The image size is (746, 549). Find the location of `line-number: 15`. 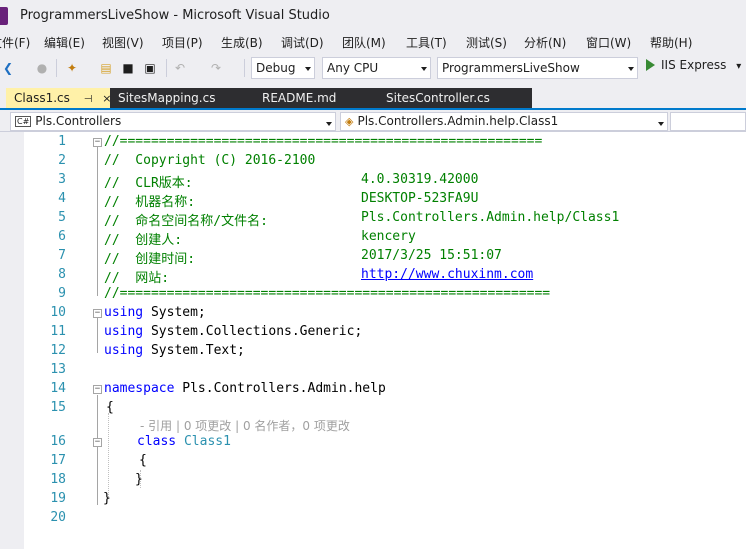

line-number: 15 is located at coordinates (58, 407).